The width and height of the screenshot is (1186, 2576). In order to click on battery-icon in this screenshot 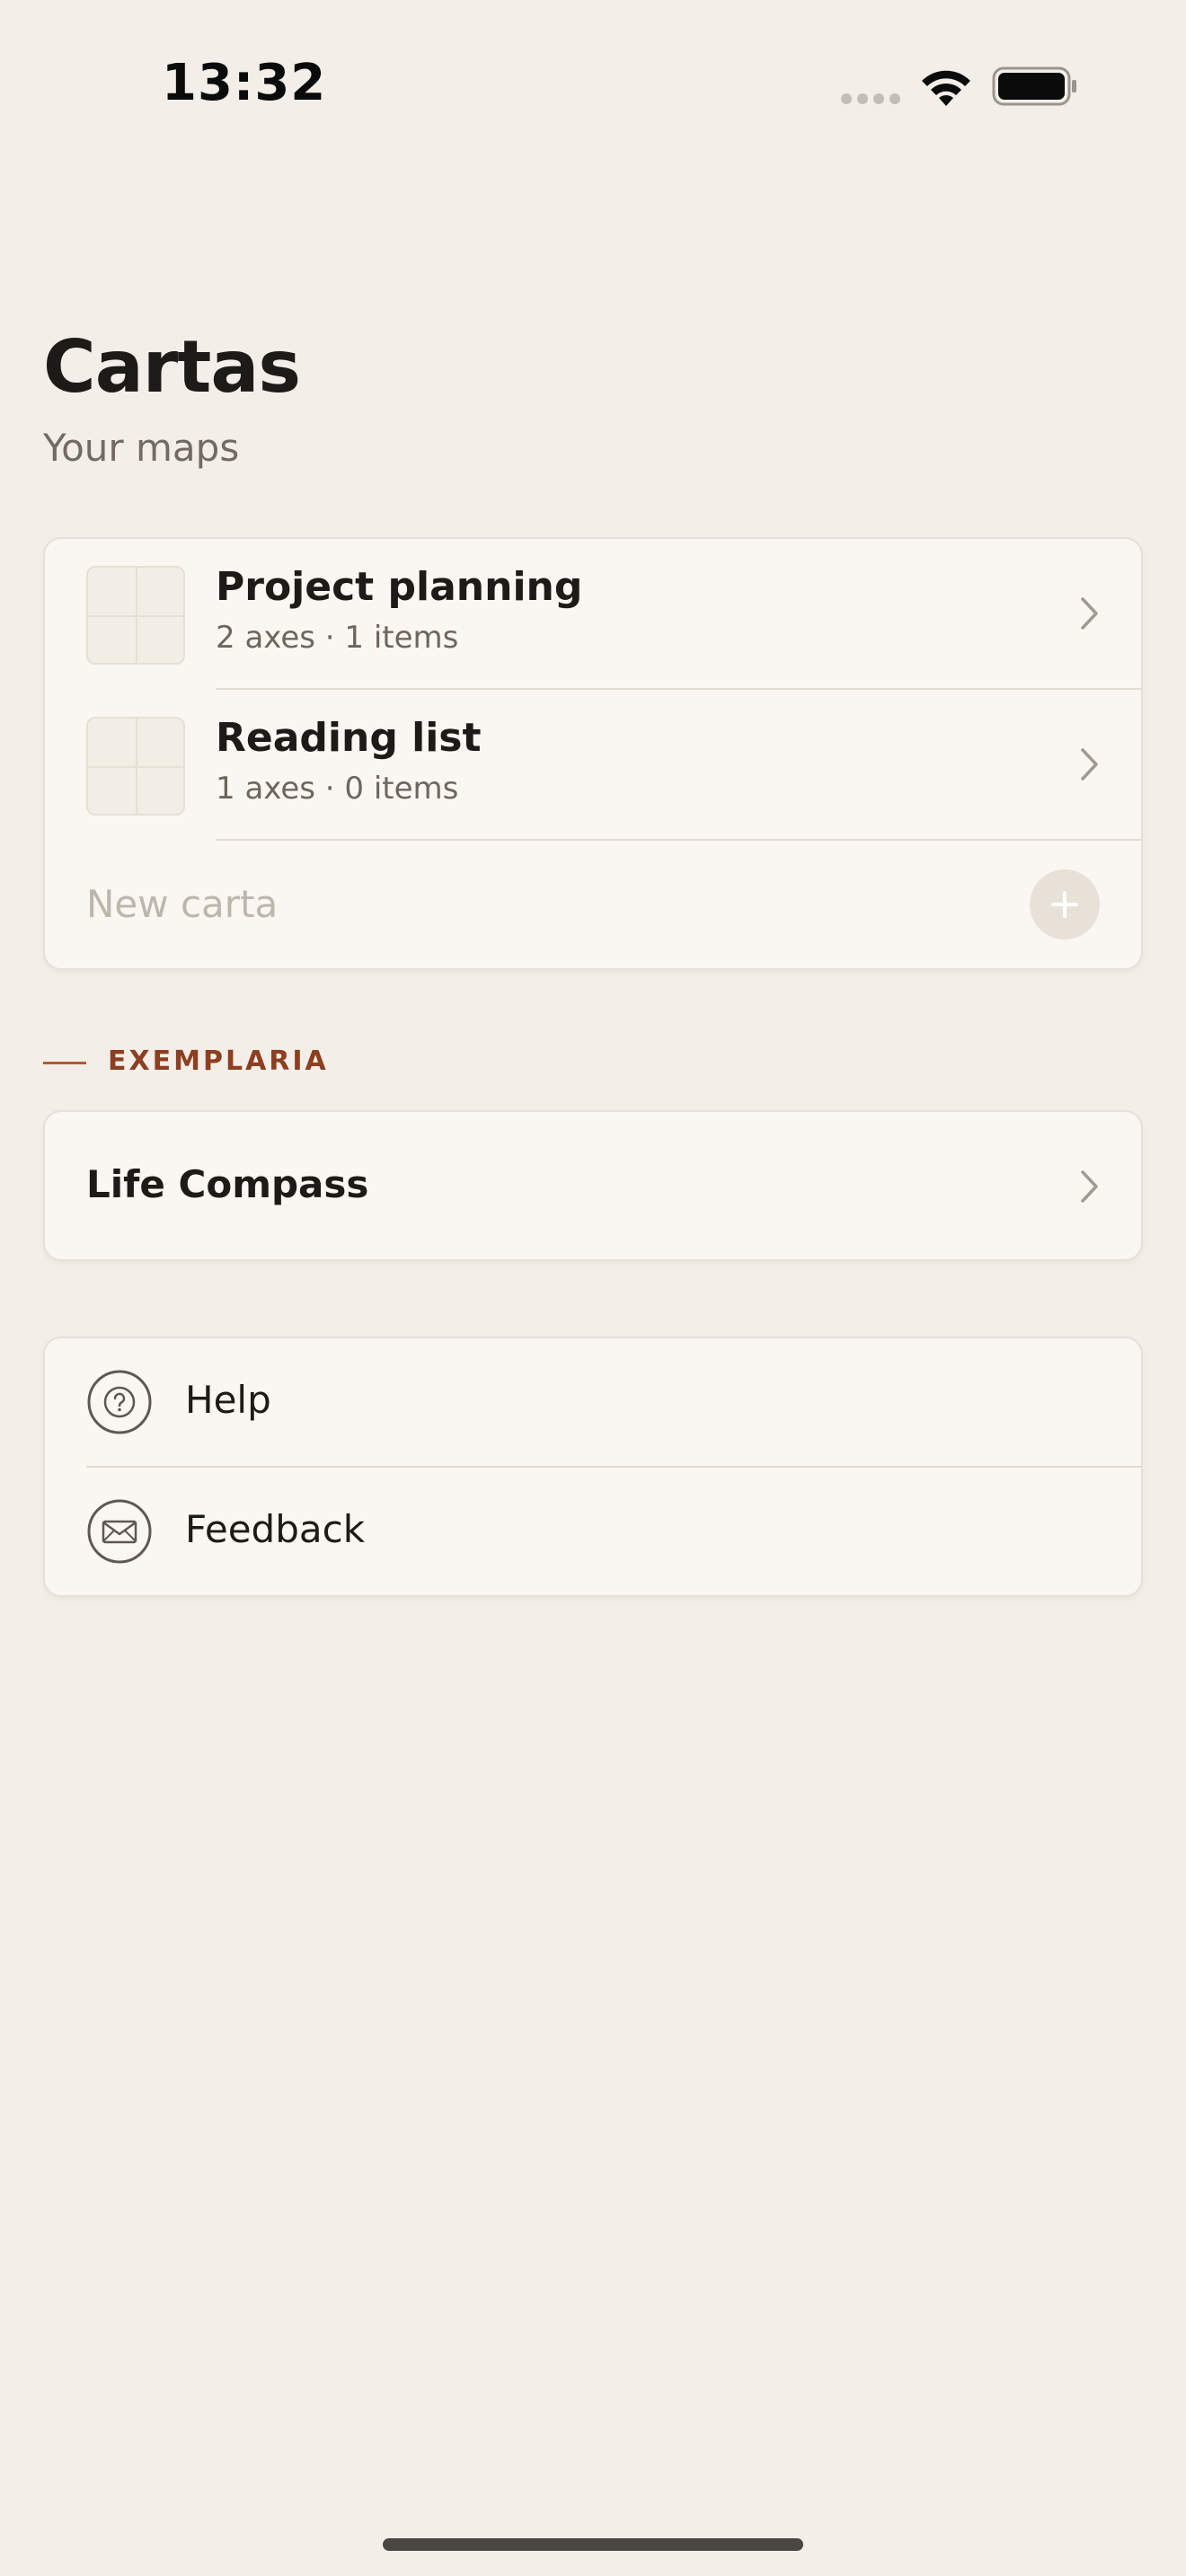, I will do `click(1034, 86)`.